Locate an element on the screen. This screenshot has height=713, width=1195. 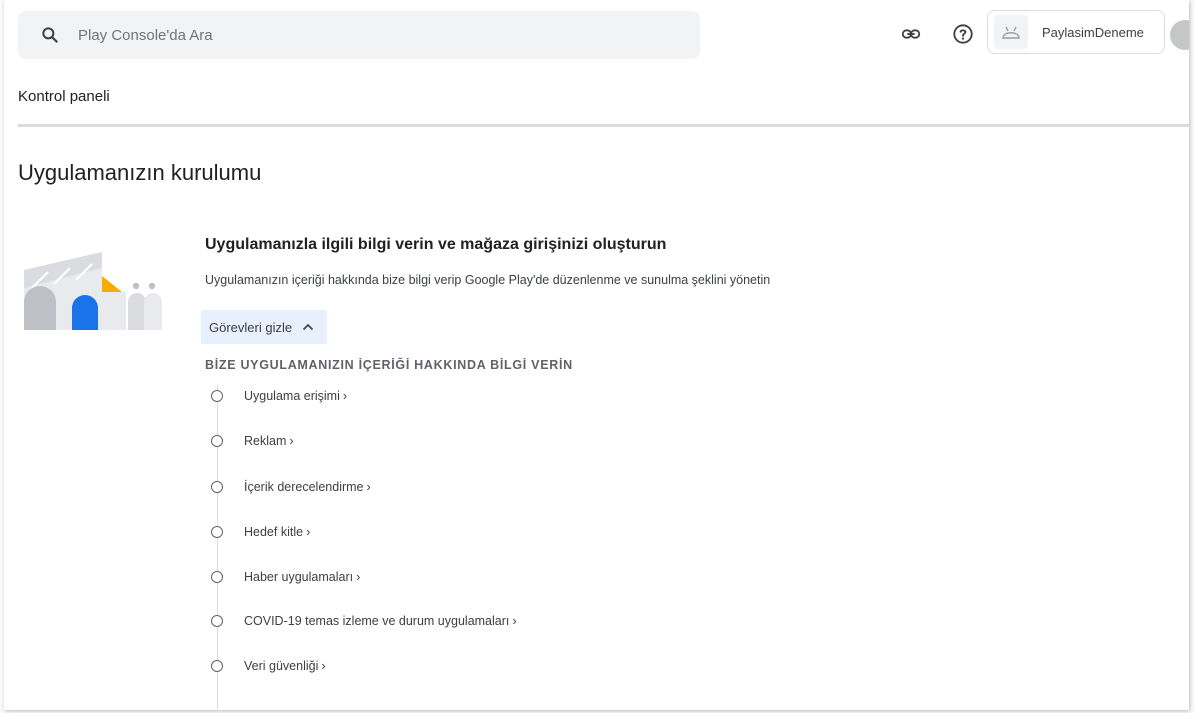
task-label: İçerik derecelendirme is located at coordinates (304, 487).